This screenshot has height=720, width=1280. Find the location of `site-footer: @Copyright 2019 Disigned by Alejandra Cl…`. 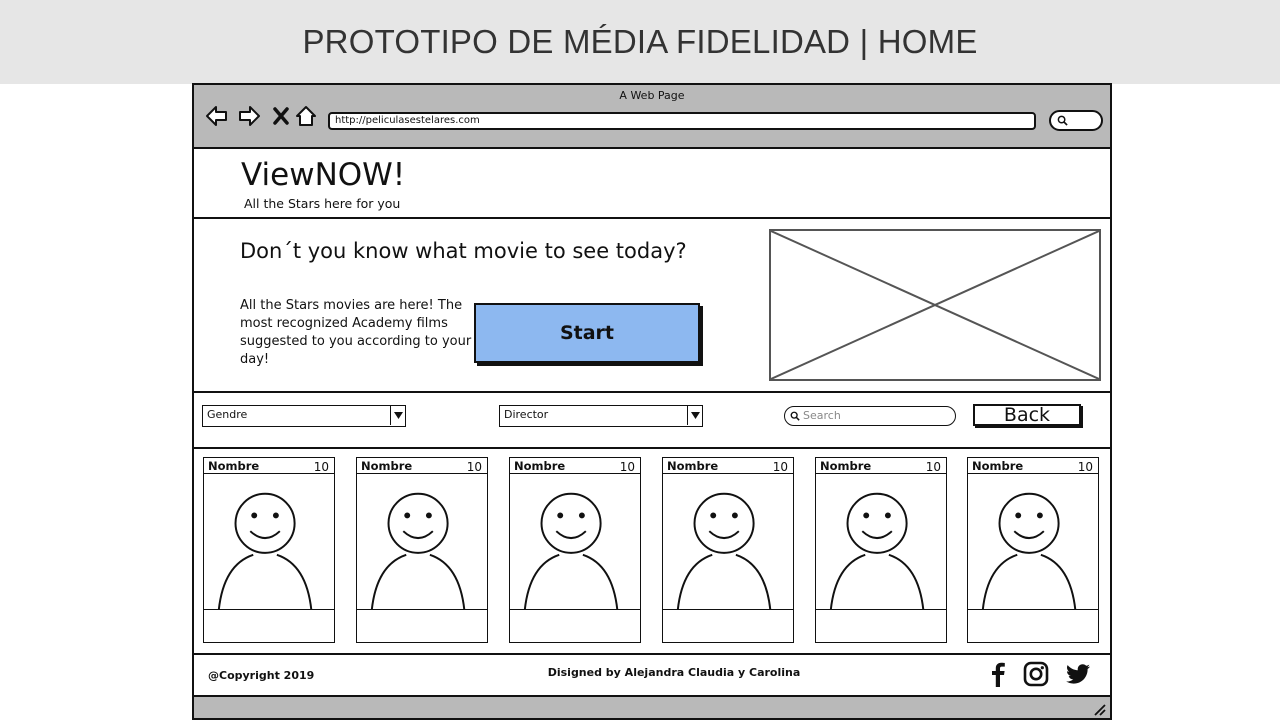

site-footer: @Copyright 2019 Disigned by Alejandra Cl… is located at coordinates (652, 676).